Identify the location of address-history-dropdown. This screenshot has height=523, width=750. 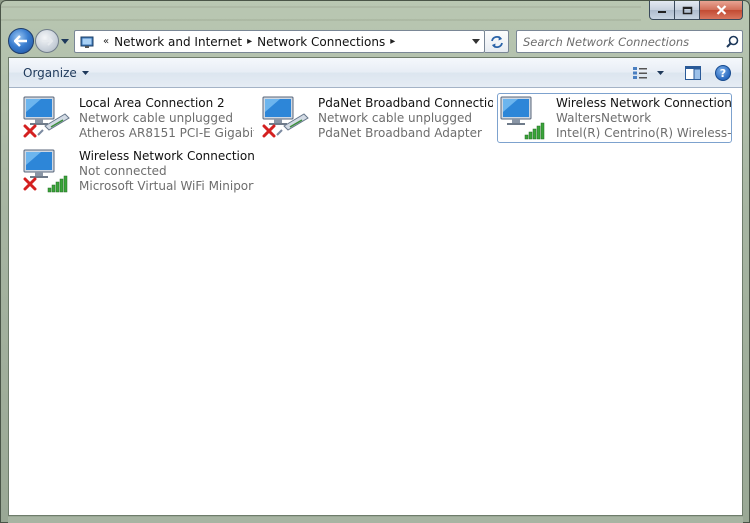
(475, 41).